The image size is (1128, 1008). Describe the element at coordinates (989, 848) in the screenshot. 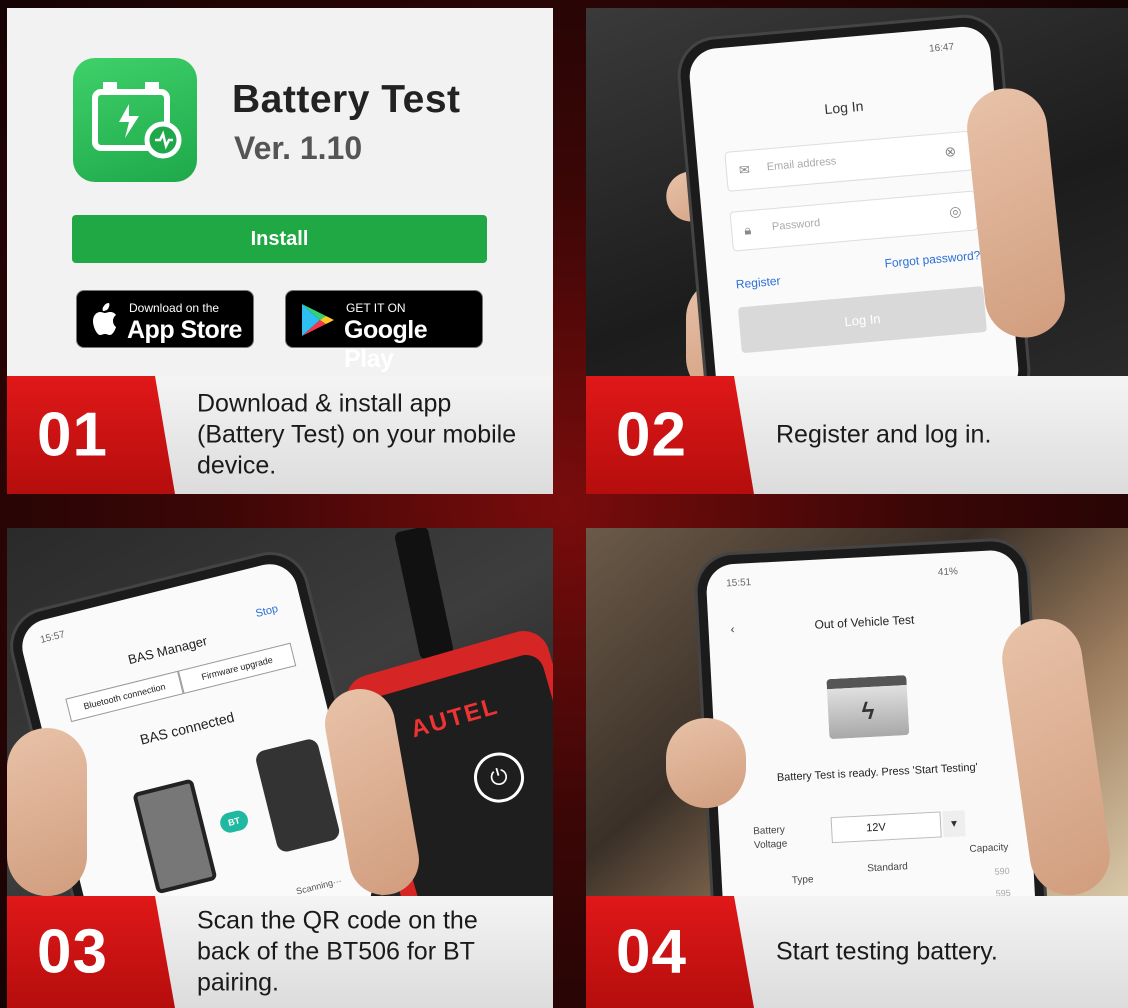

I see `column-capacity: Capacity` at that location.